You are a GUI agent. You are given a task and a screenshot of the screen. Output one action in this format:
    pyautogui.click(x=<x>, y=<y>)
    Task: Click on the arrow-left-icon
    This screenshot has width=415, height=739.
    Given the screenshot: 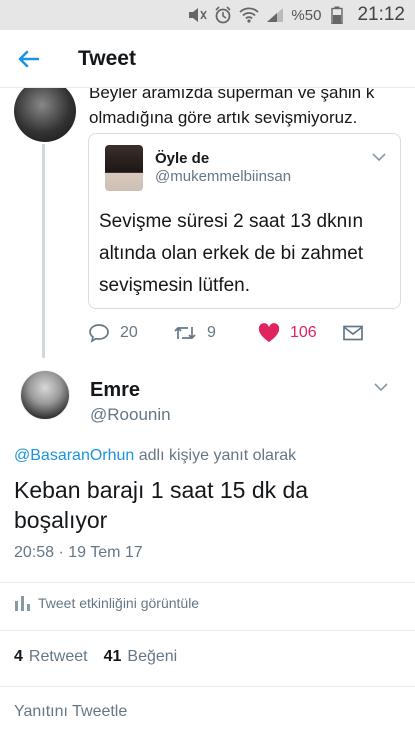 What is the action you would take?
    pyautogui.click(x=28, y=58)
    